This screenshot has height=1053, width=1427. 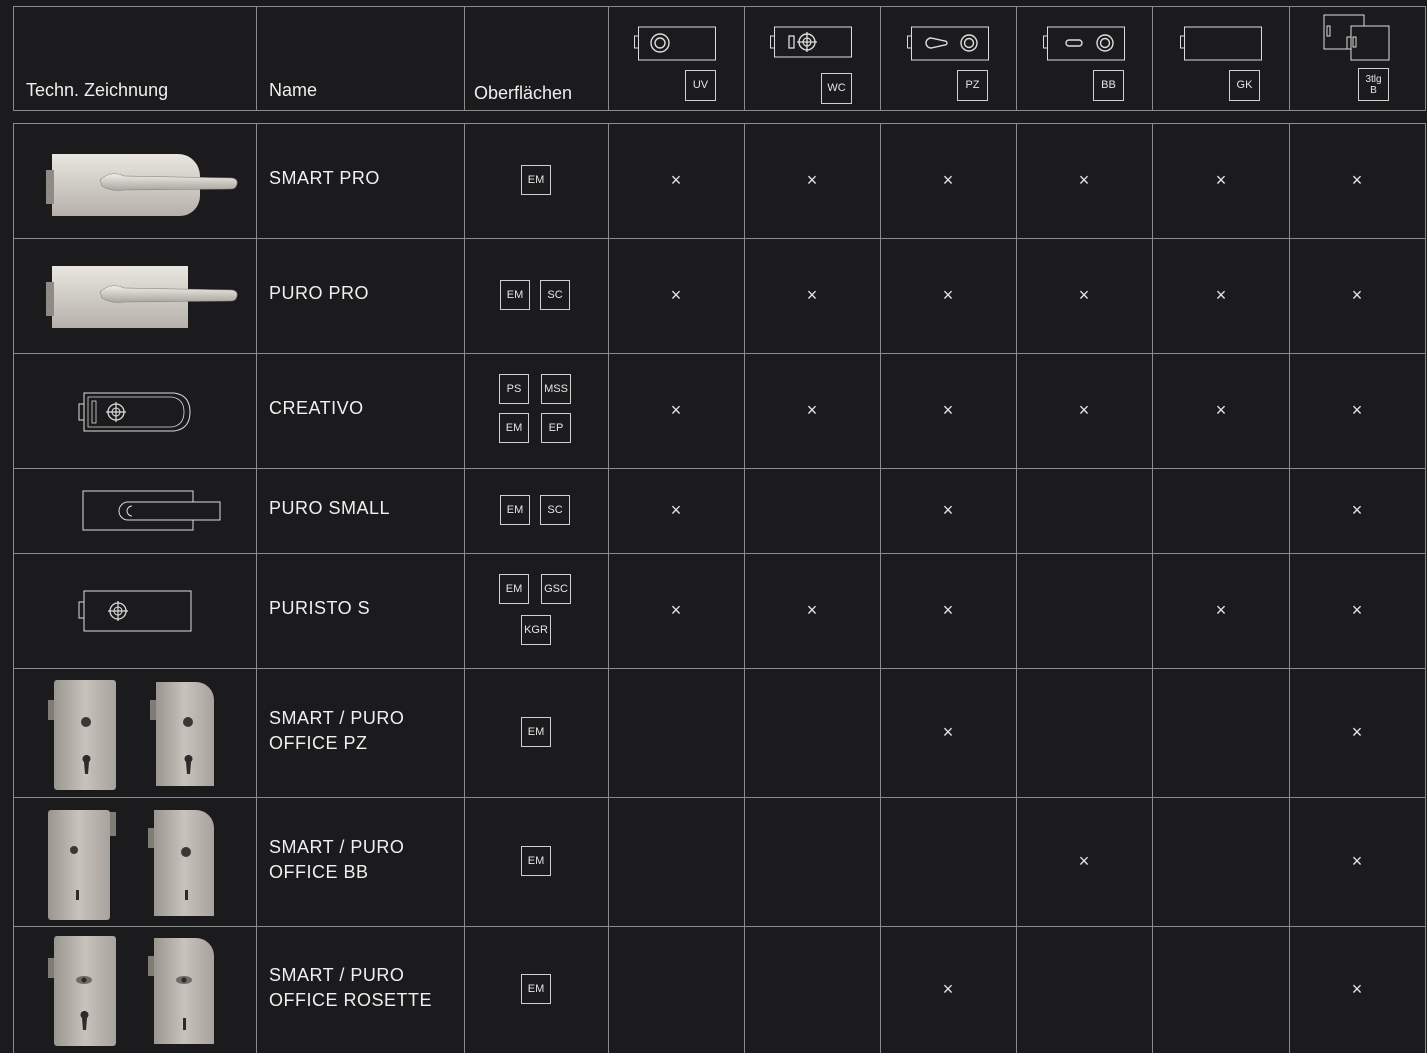 I want to click on product-name: SMART / PURO OFFICE BB, so click(x=337, y=859).